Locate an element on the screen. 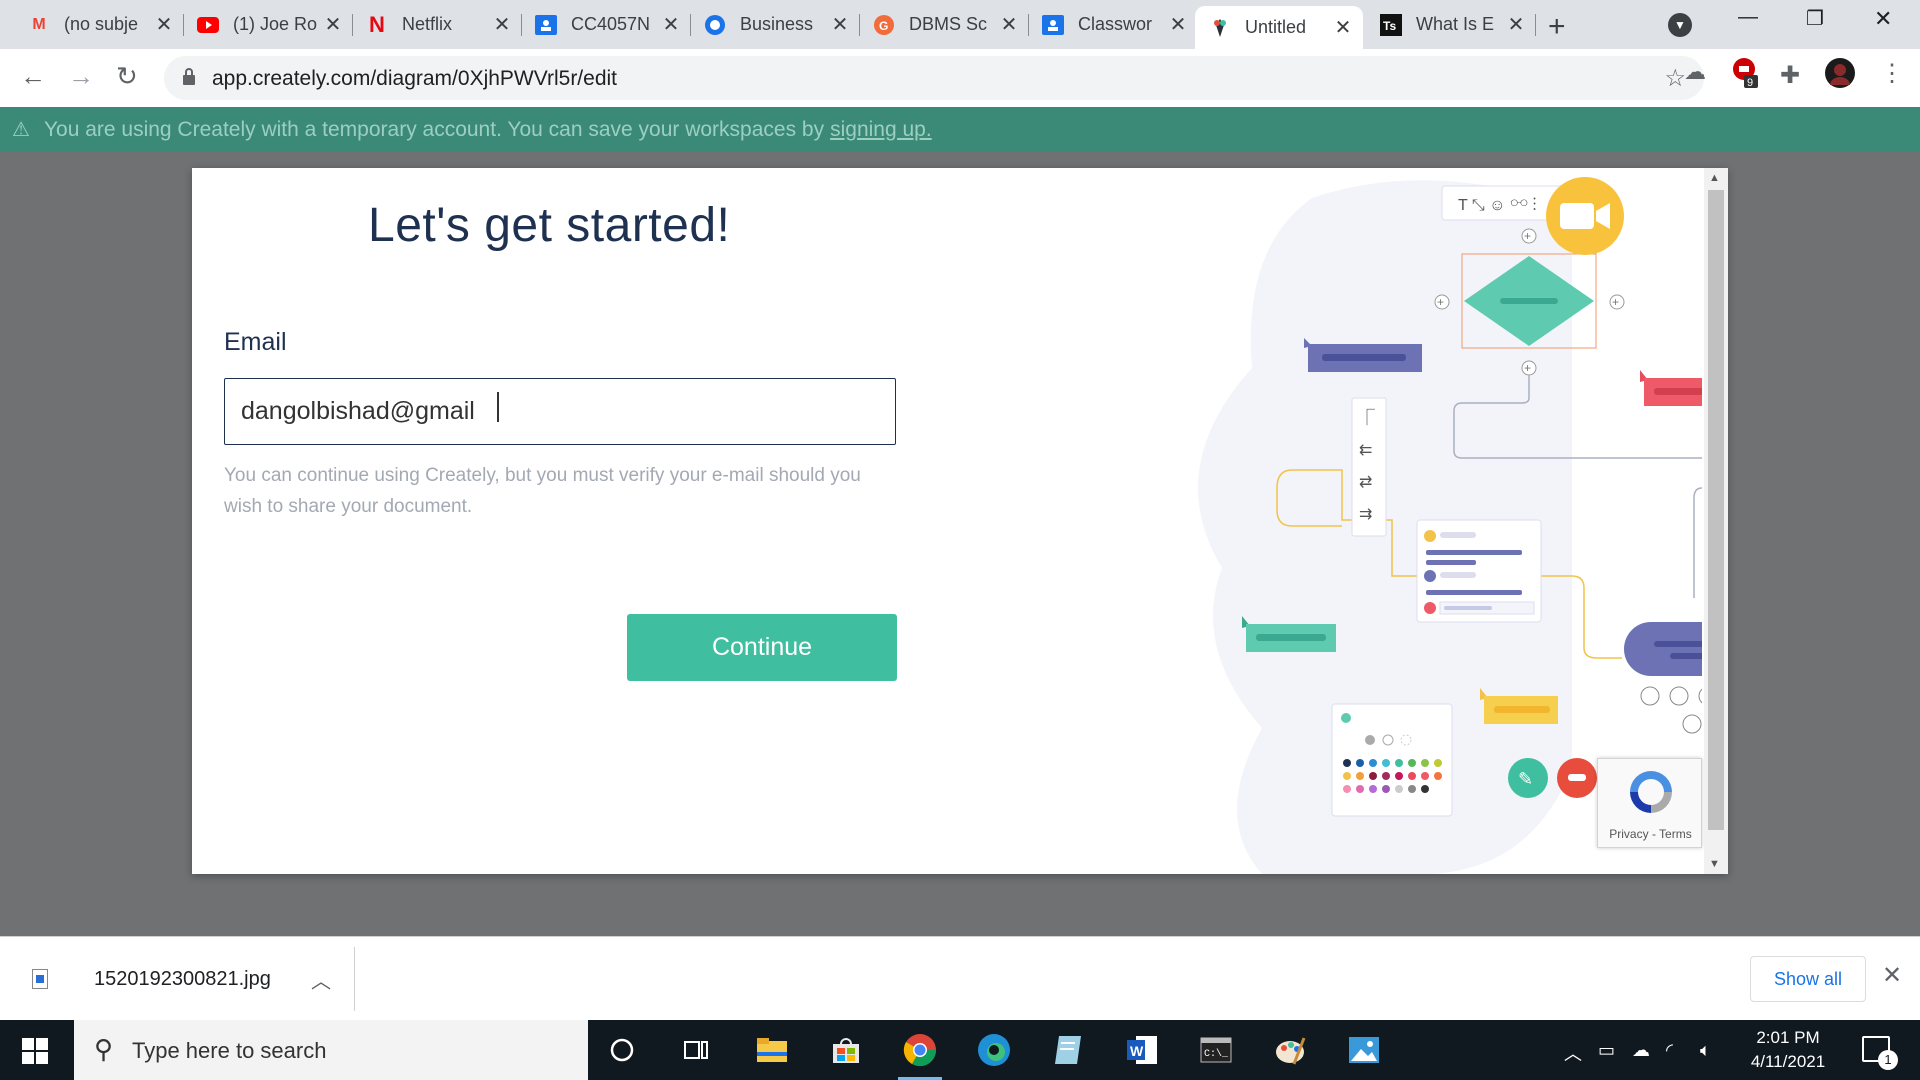 The height and width of the screenshot is (1080, 1920). svg-text: Ts is located at coordinates (1389, 26).